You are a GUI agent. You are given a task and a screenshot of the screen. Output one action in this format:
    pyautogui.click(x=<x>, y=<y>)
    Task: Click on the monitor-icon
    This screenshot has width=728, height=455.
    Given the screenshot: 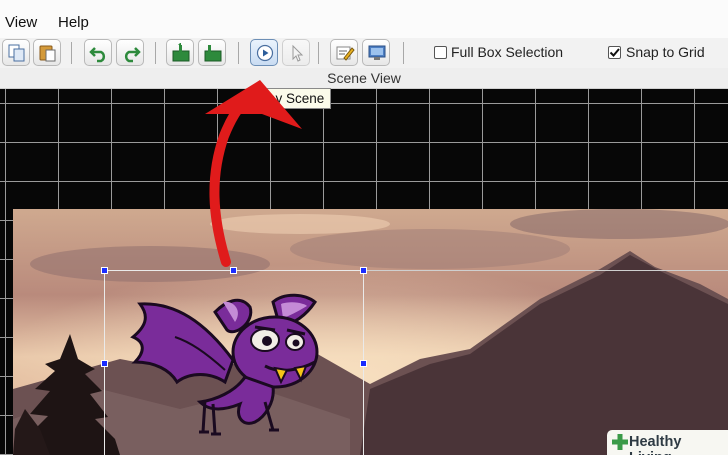 What is the action you would take?
    pyautogui.click(x=377, y=52)
    